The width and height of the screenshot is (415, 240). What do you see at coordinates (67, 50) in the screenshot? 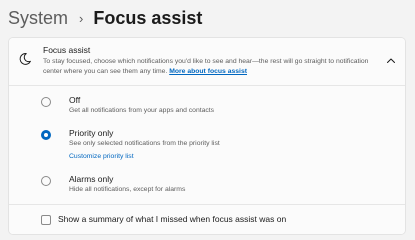
I see `focus-assist-title: Focus assist` at bounding box center [67, 50].